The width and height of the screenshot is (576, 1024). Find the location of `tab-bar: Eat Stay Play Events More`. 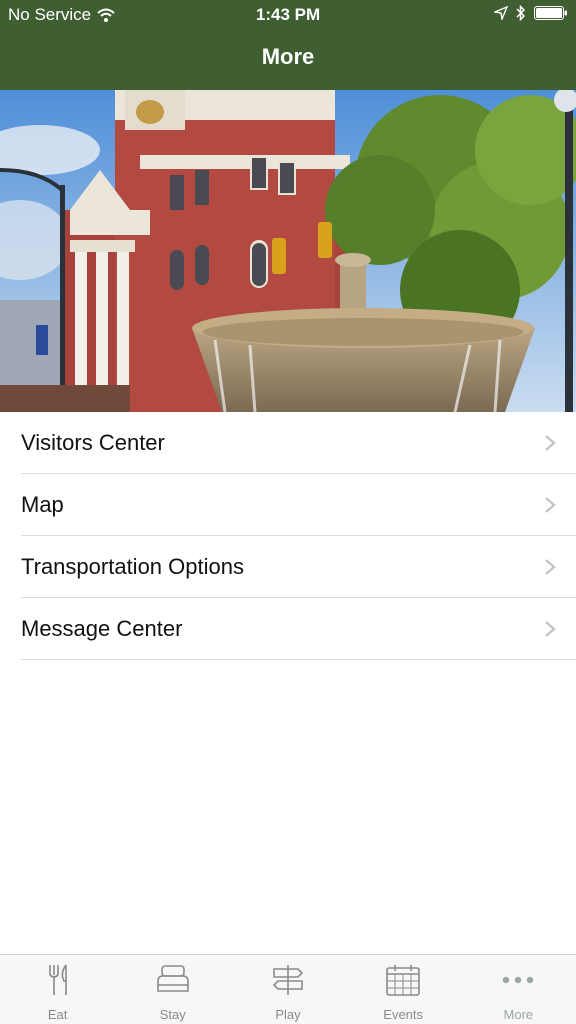

tab-bar: Eat Stay Play Events More is located at coordinates (288, 989).